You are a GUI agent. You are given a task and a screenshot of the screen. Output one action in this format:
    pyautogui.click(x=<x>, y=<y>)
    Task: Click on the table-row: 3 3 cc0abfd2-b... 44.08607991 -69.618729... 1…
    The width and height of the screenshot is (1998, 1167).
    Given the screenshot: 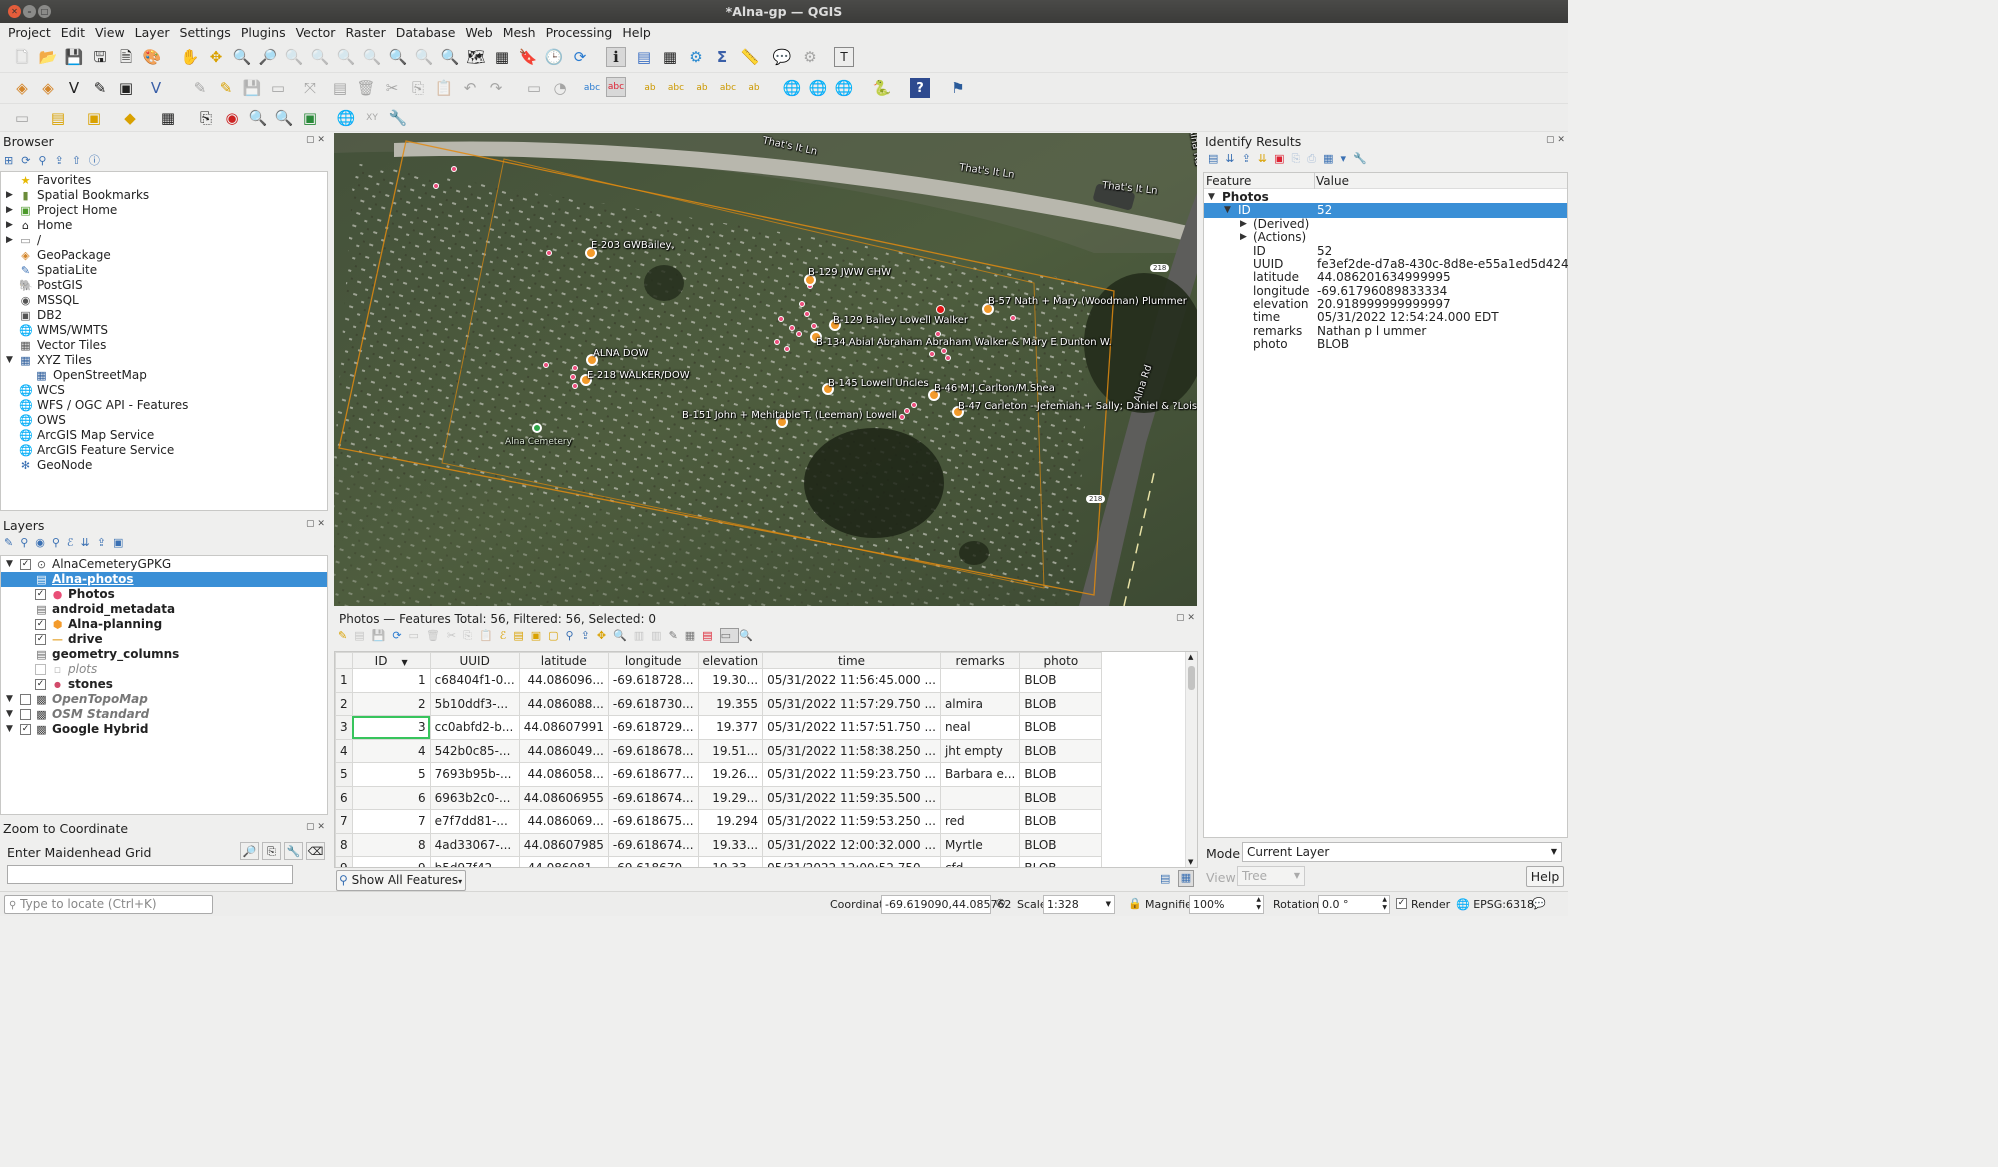 What is the action you would take?
    pyautogui.click(x=719, y=727)
    